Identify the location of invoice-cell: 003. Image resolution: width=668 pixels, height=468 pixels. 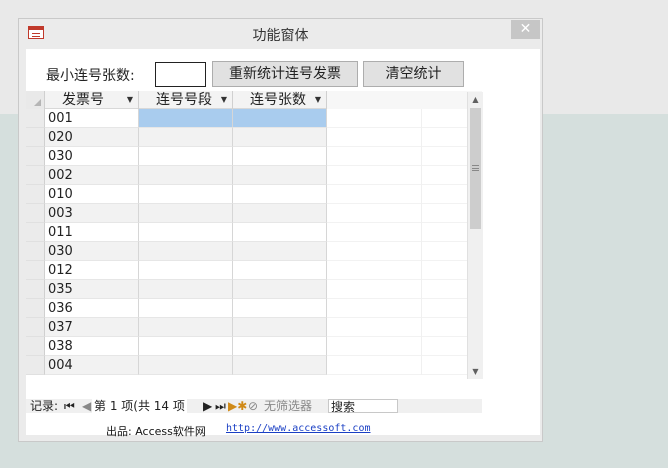
(92, 213).